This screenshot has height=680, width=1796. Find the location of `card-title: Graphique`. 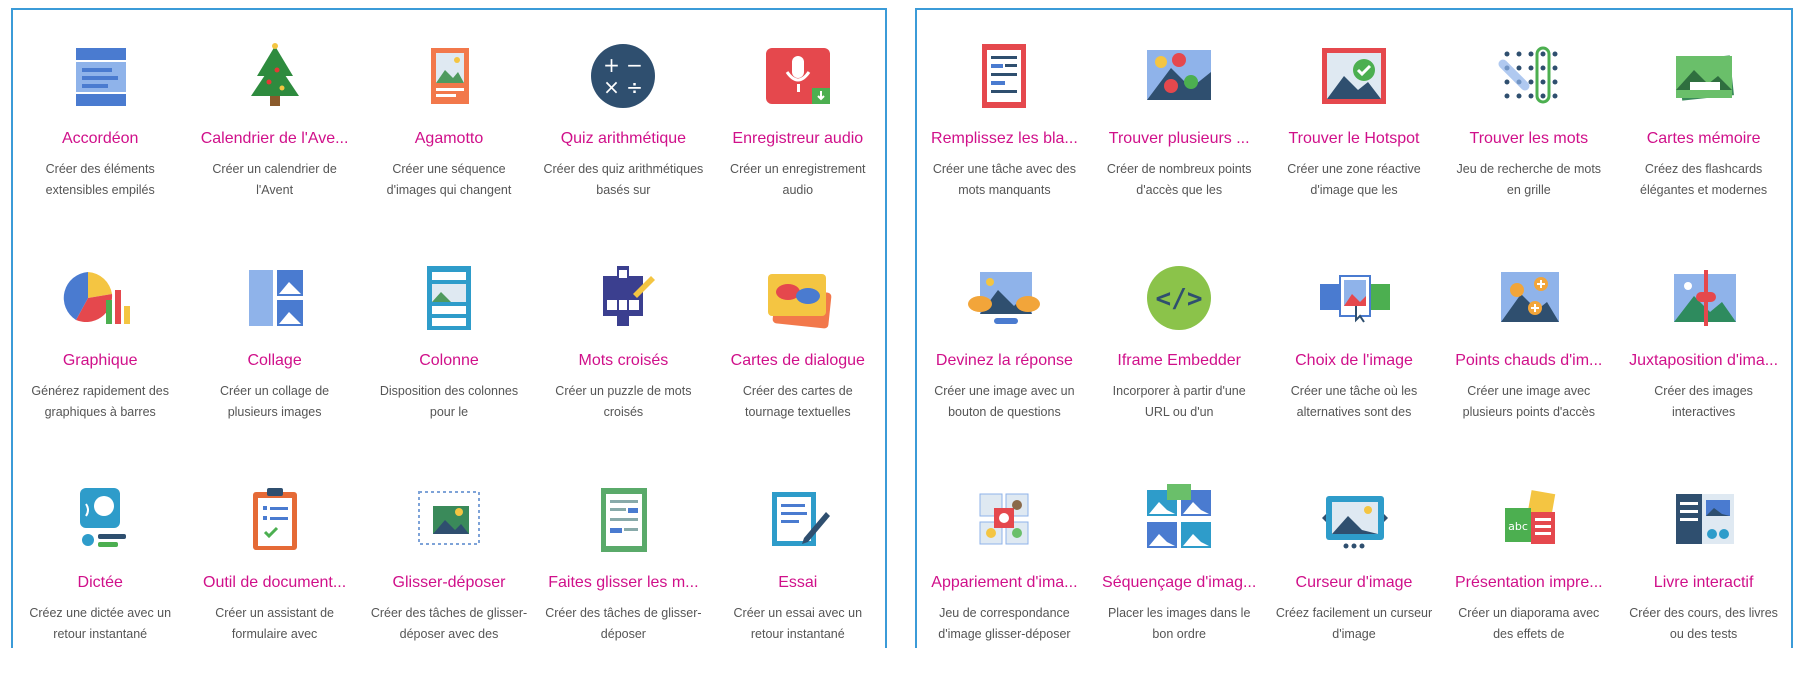

card-title: Graphique is located at coordinates (100, 361).